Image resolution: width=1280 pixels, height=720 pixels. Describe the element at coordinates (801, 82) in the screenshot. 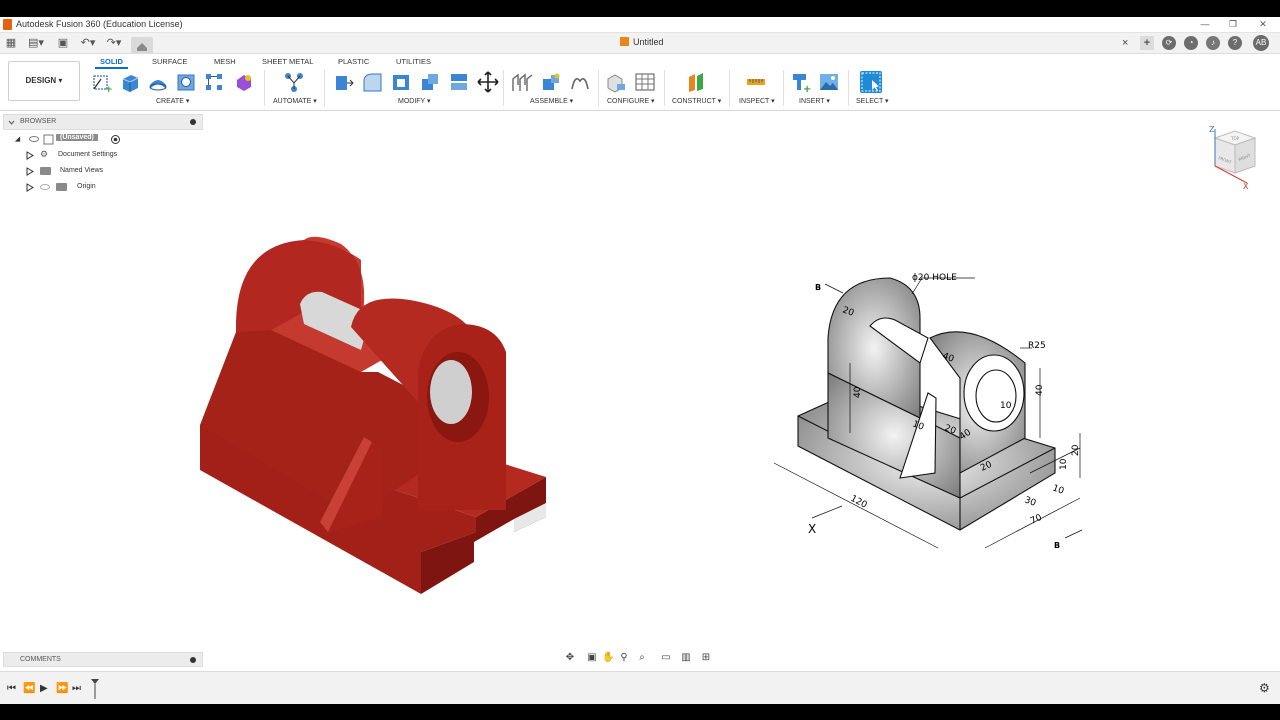

I see `insert-derive-icon: +` at that location.